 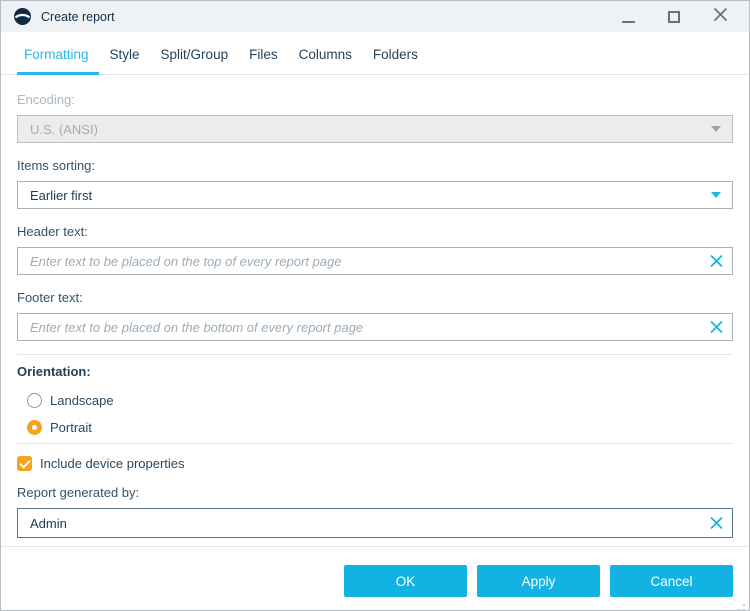 I want to click on report-generated-by-input, so click(x=375, y=523).